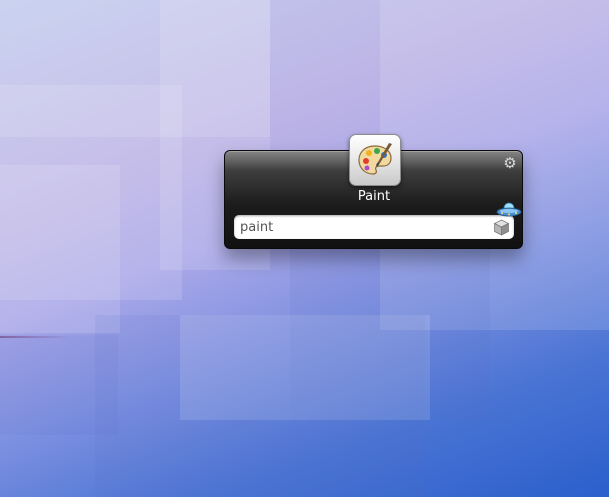 The image size is (609, 497). What do you see at coordinates (510, 163) in the screenshot?
I see `gear-icon: ⚙` at bounding box center [510, 163].